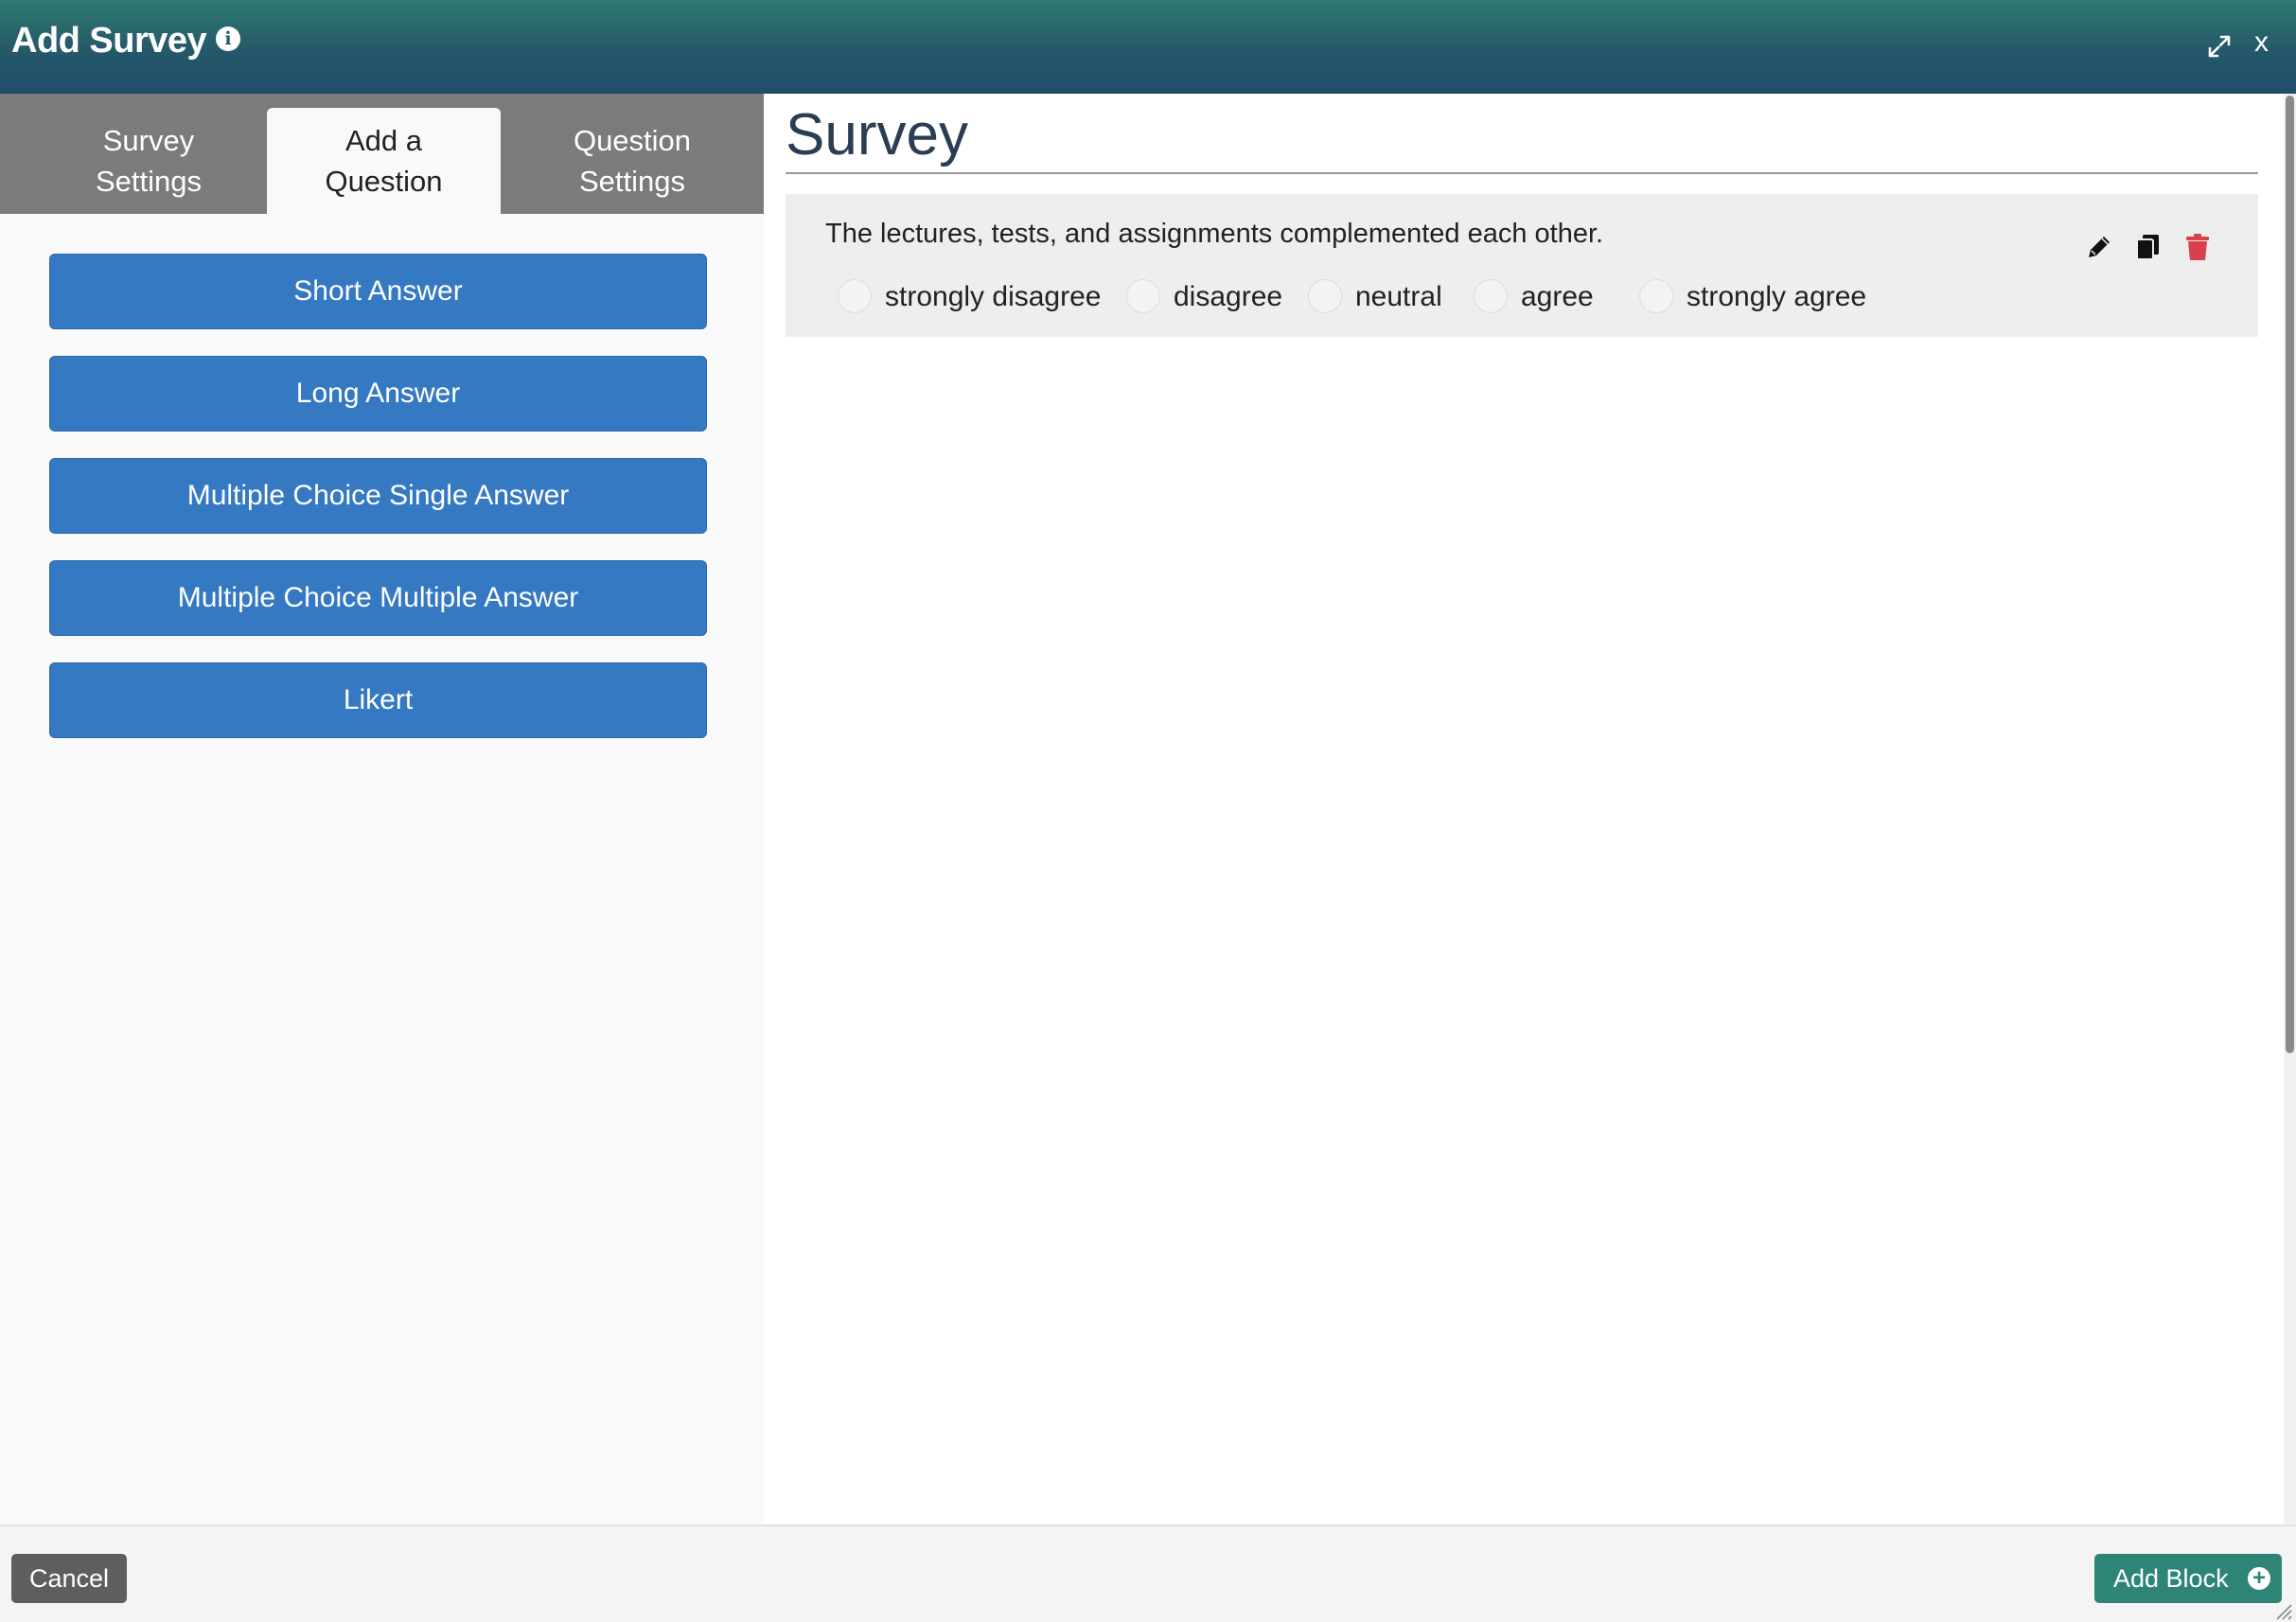 Image resolution: width=2296 pixels, height=1622 pixels. I want to click on title-bar: Add Survey i x, so click(1148, 47).